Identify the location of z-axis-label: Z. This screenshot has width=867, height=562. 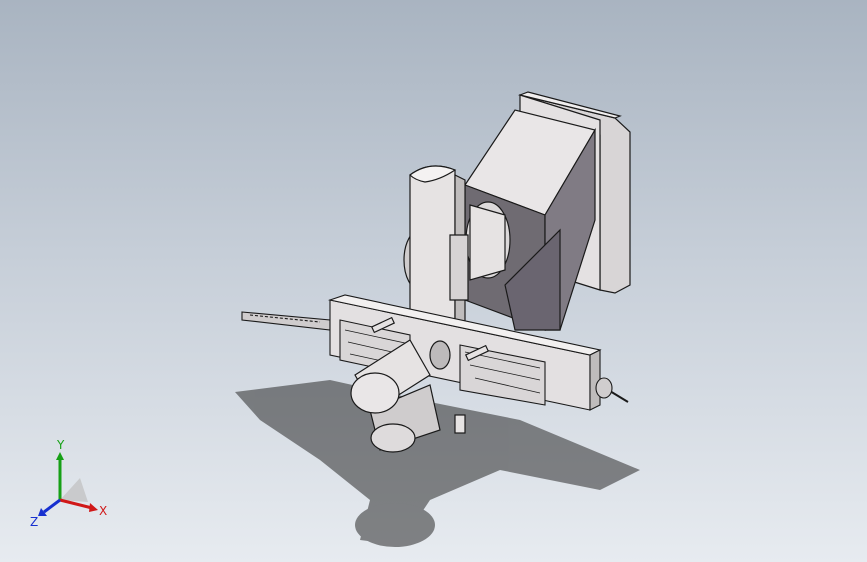
(34, 522).